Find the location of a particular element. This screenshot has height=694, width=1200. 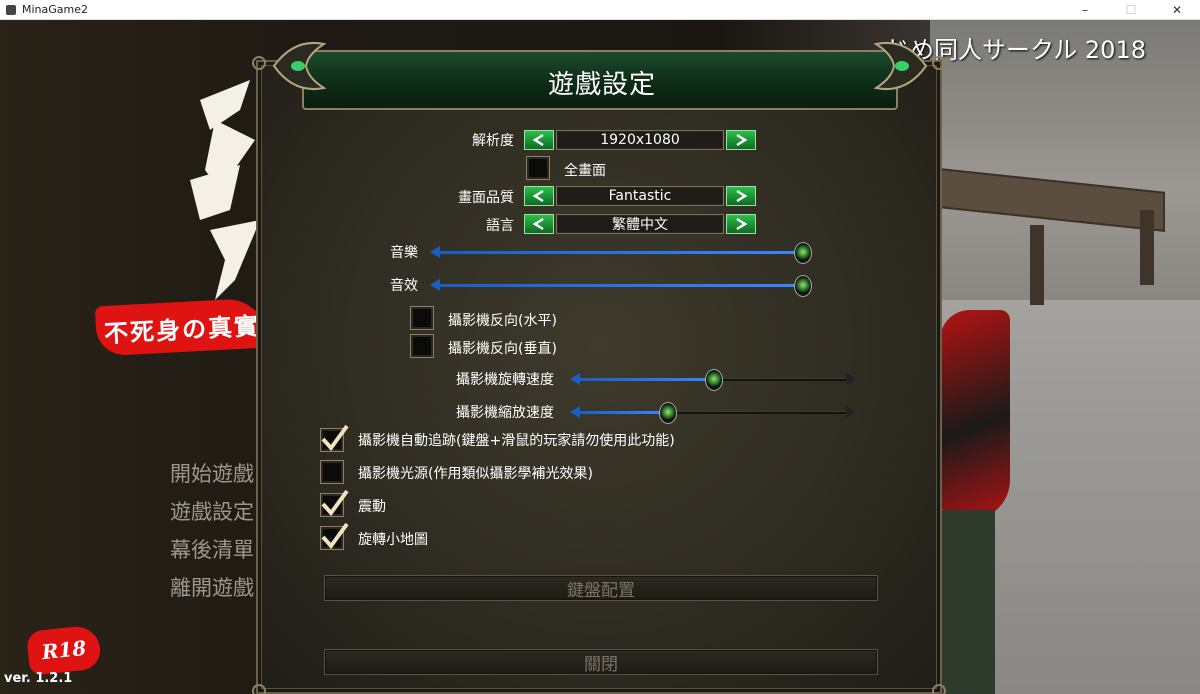

window-titlebar: MinaGame2 – ☐ ✕ is located at coordinates (600, 10).